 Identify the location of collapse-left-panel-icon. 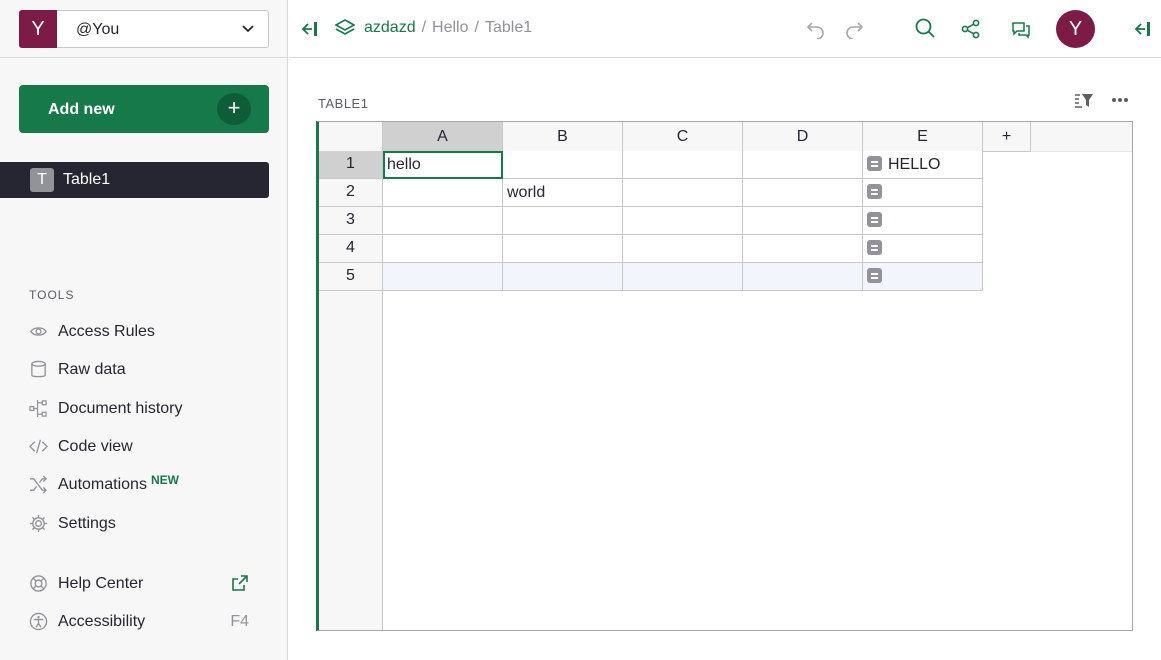
(309, 29).